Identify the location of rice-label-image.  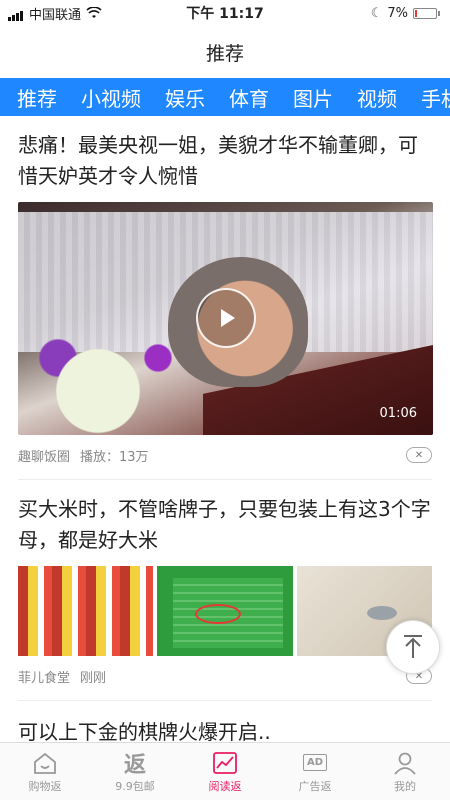
(225, 611).